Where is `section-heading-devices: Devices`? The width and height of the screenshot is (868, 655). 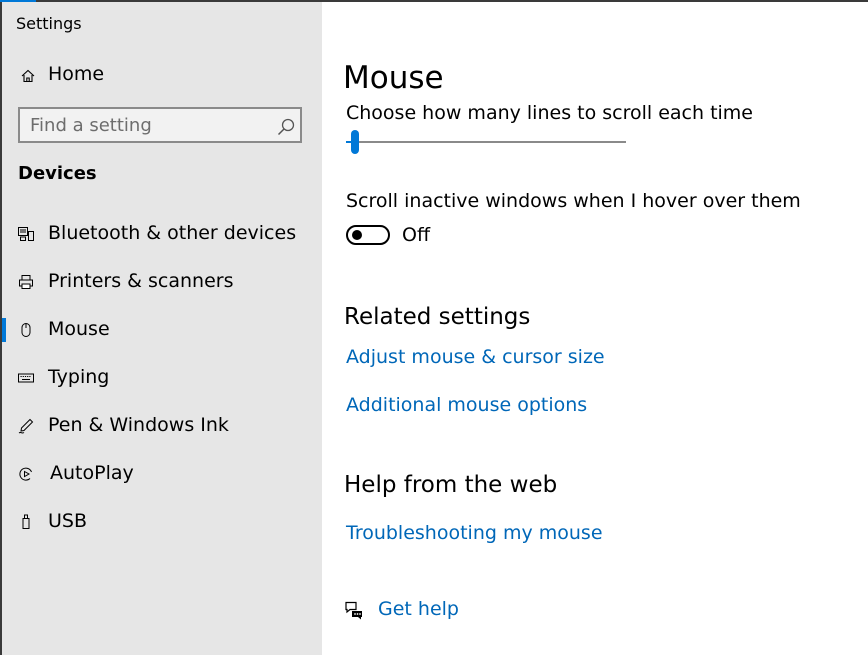
section-heading-devices: Devices is located at coordinates (57, 173).